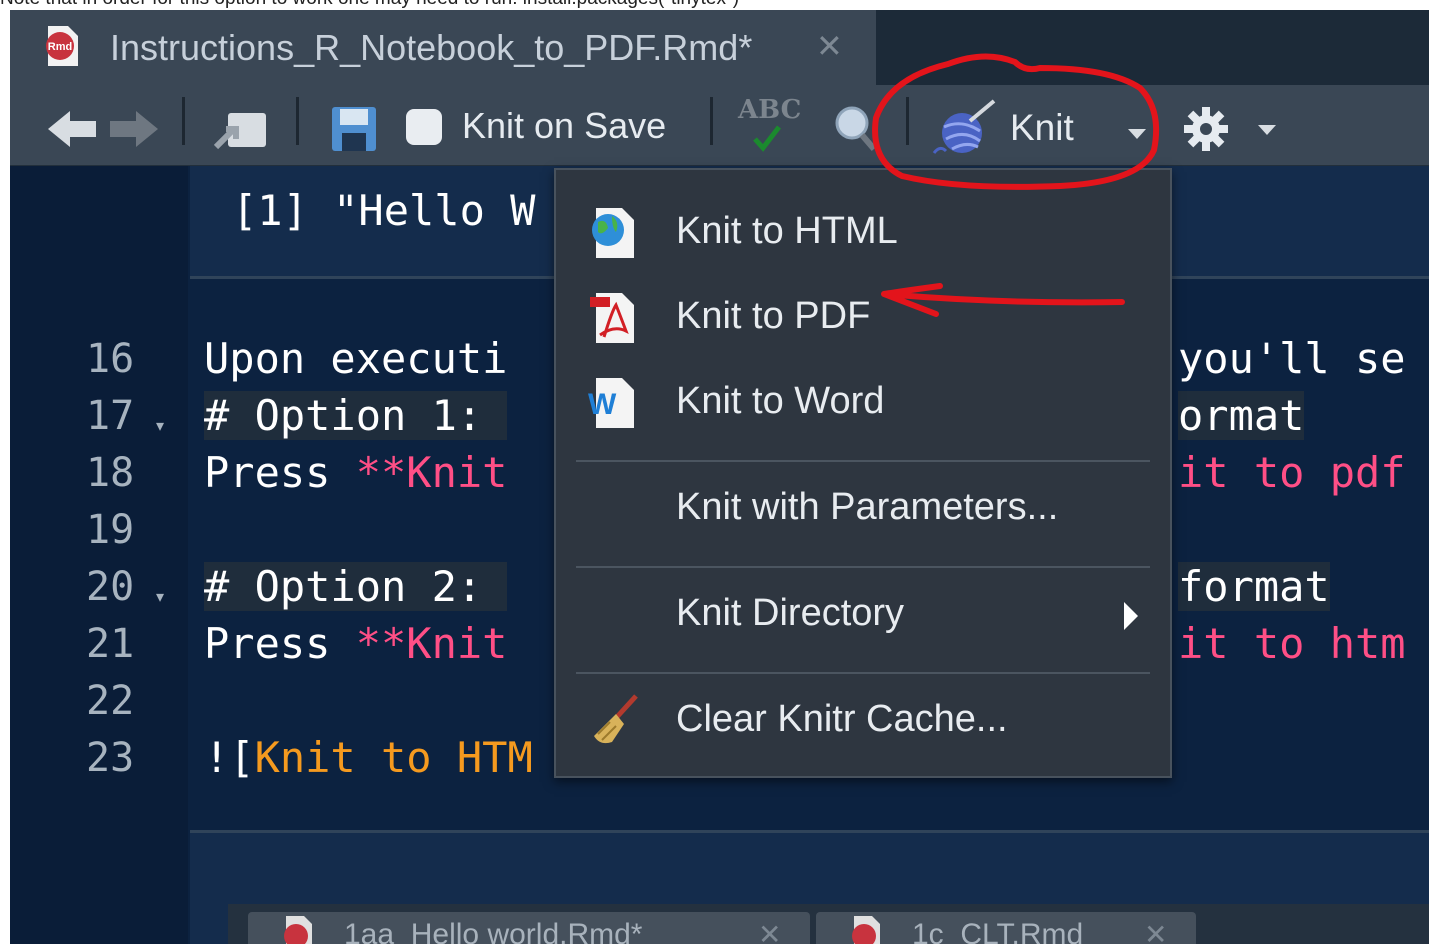 The image size is (1429, 944). Describe the element at coordinates (110, 701) in the screenshot. I see `line-number: 22` at that location.